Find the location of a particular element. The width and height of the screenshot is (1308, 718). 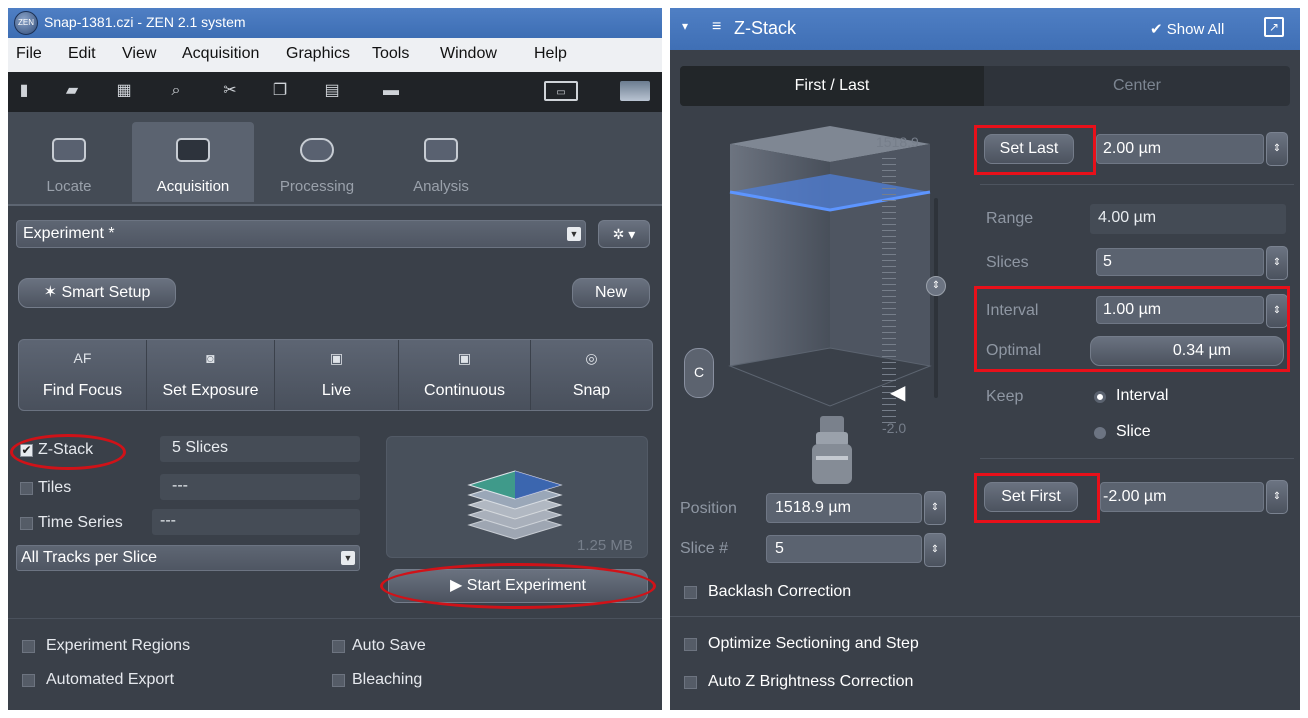

first-position-input: -2.00 µm is located at coordinates (1182, 497).